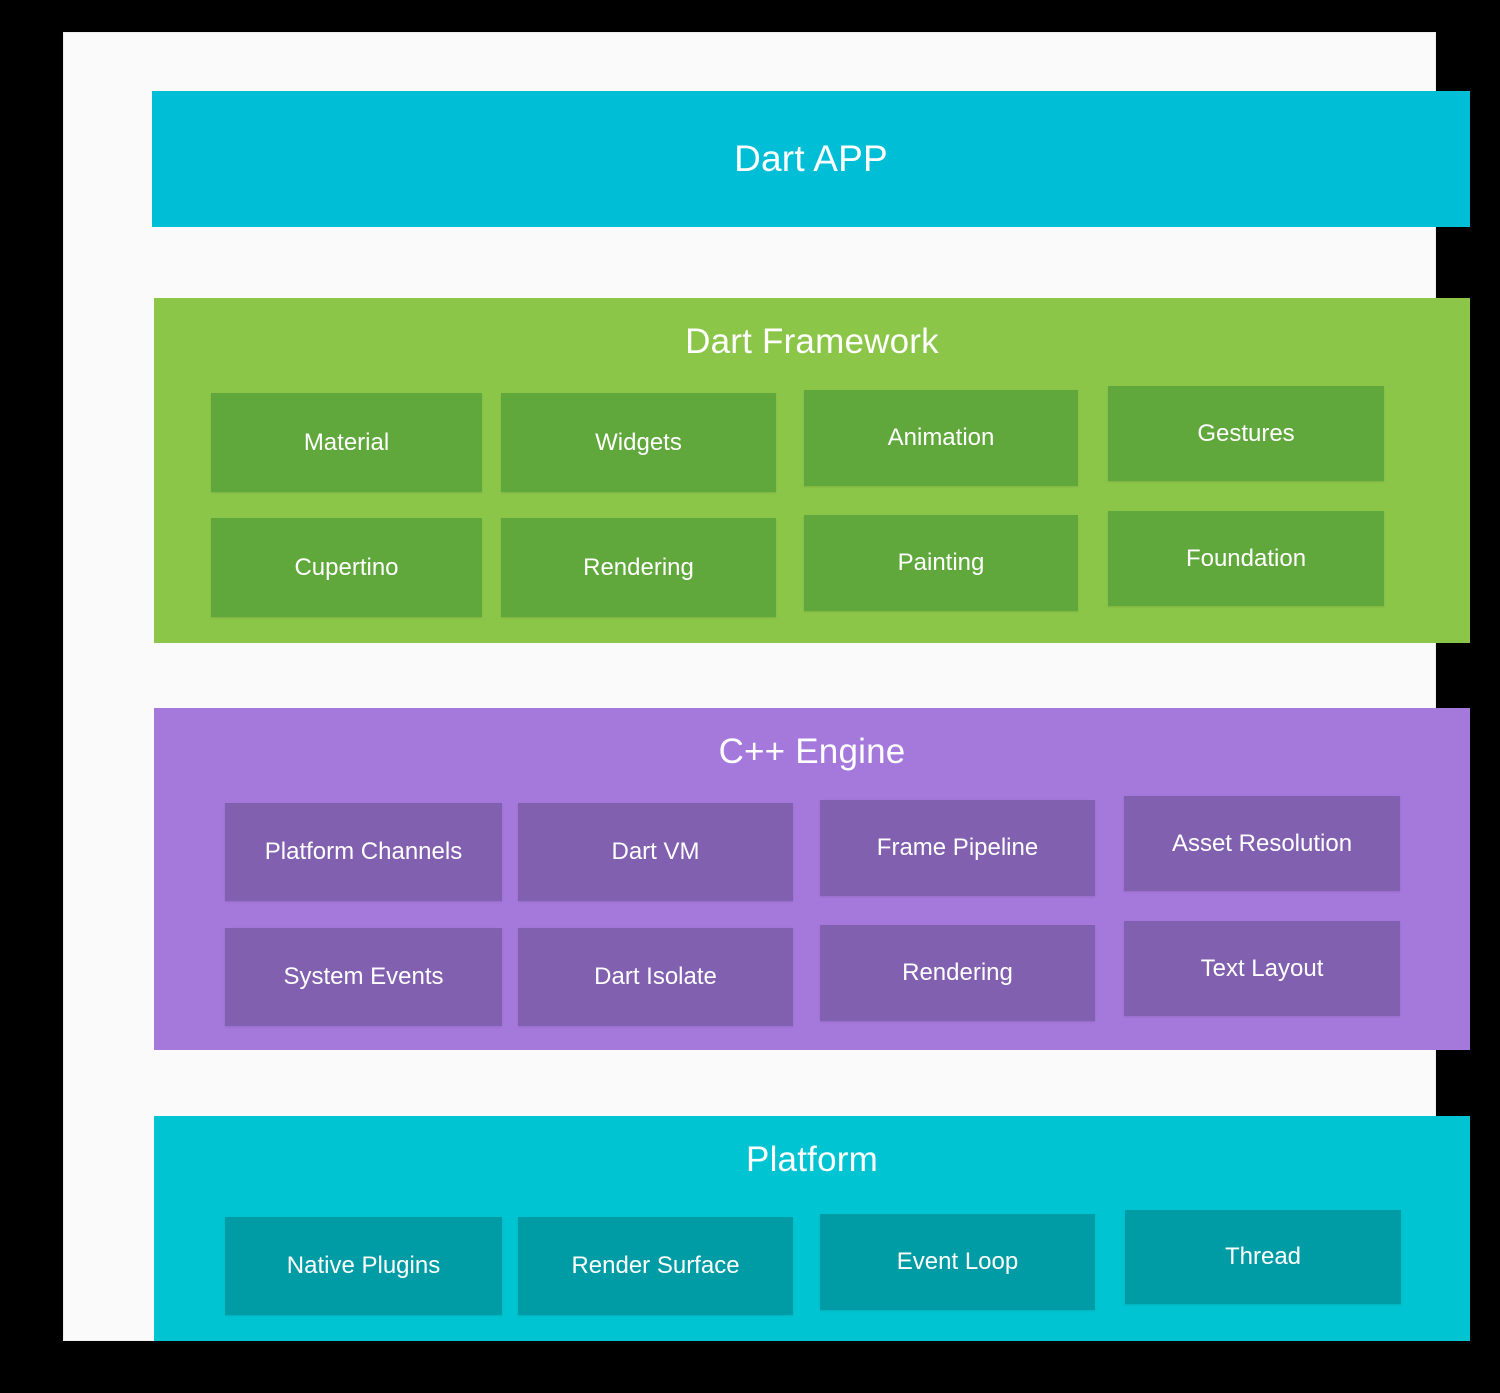  What do you see at coordinates (363, 977) in the screenshot?
I see `module-system-events: System Events` at bounding box center [363, 977].